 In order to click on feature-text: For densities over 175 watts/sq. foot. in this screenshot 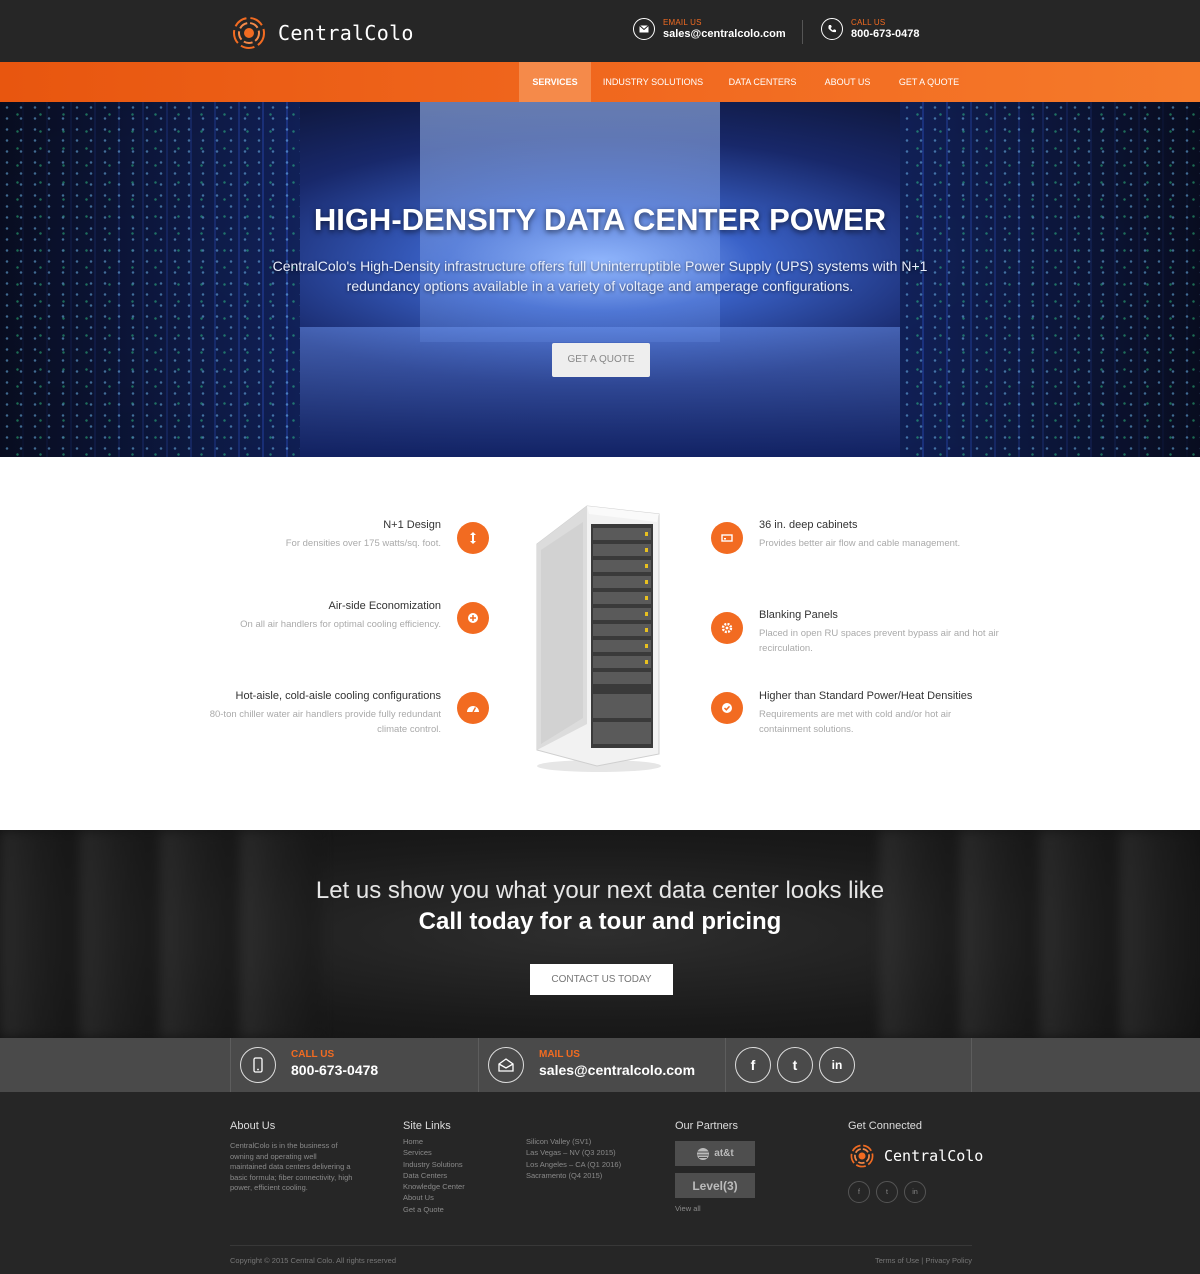, I will do `click(363, 543)`.